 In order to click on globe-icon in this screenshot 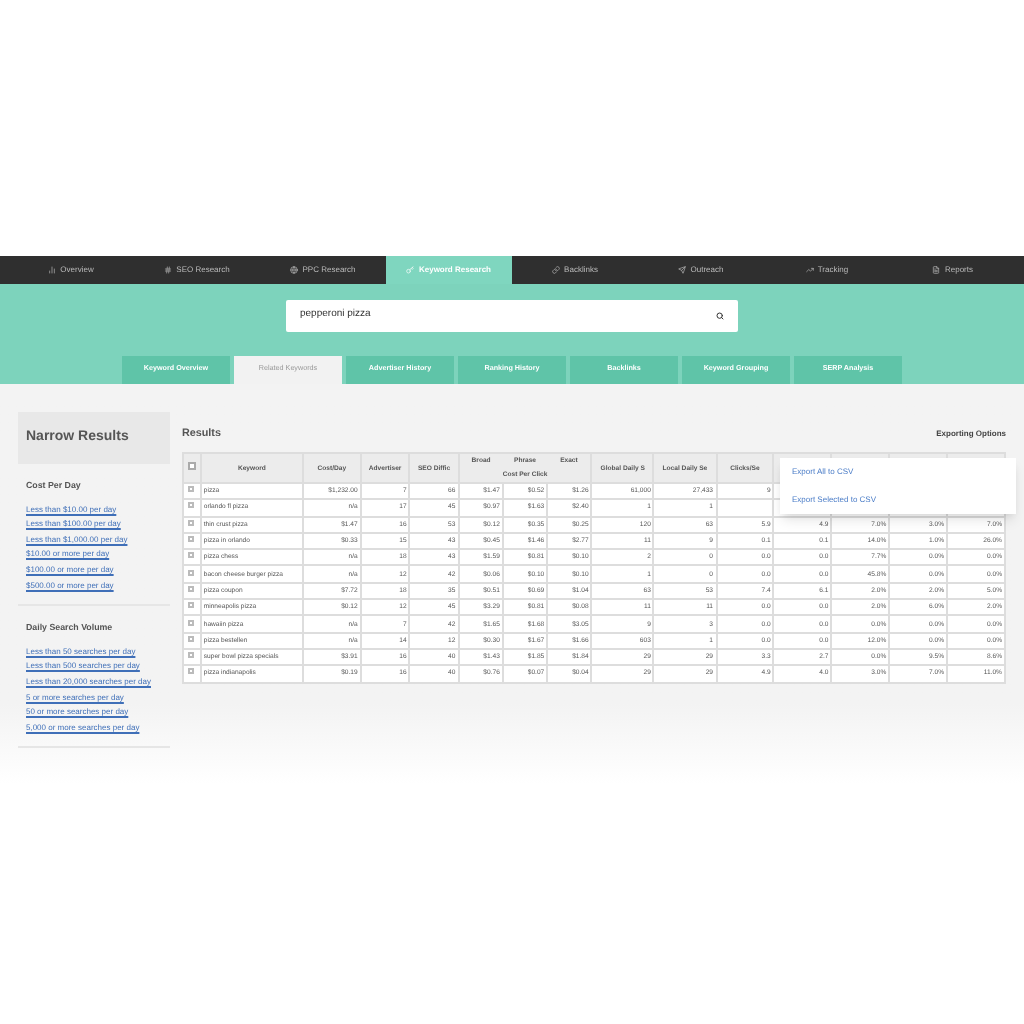, I will do `click(294, 270)`.